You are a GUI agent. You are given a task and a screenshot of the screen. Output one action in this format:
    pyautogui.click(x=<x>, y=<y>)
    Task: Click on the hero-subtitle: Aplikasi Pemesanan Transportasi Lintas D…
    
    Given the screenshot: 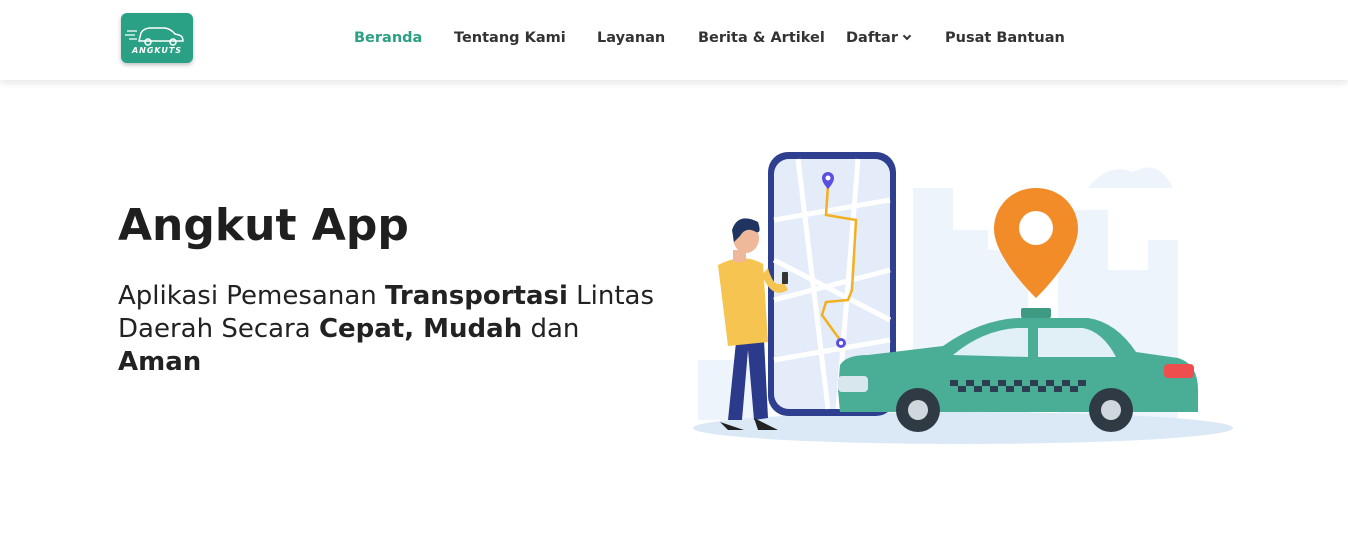 What is the action you would take?
    pyautogui.click(x=388, y=329)
    